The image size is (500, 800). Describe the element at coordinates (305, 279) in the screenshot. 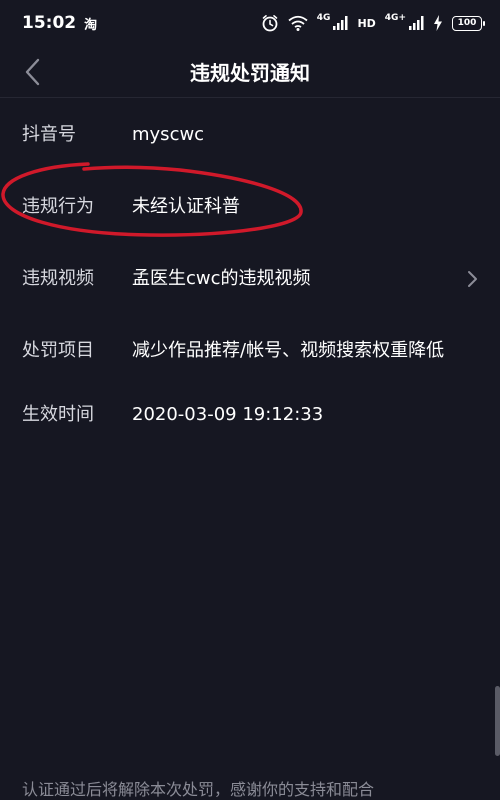

I see `violation-video-value: 孟医生cwc的违规视频` at that location.